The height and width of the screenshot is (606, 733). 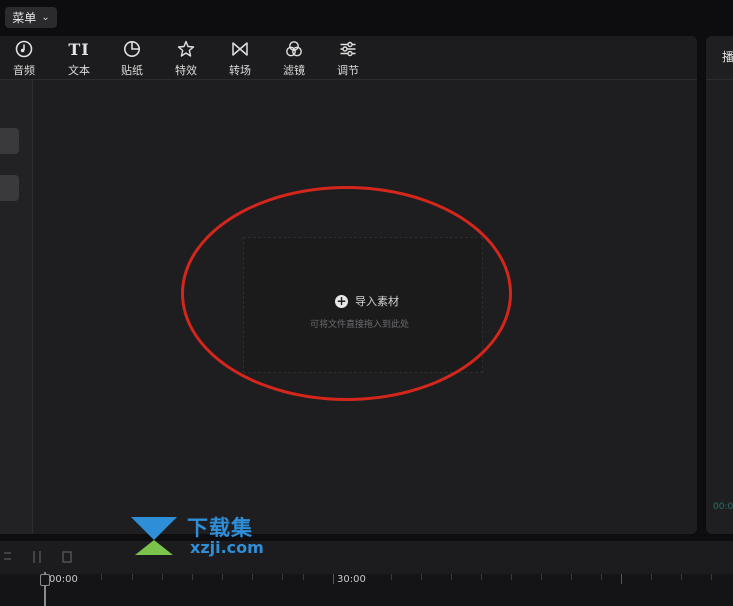 What do you see at coordinates (132, 49) in the screenshot?
I see `sticker-icon` at bounding box center [132, 49].